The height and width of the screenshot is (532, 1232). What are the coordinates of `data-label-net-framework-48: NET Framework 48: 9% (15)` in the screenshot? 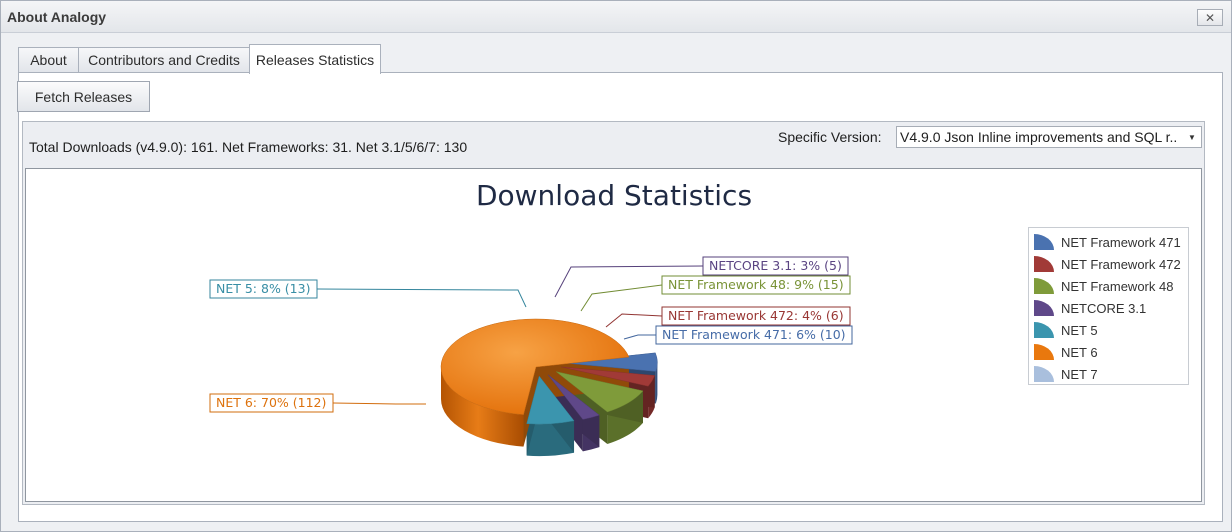 It's located at (756, 284).